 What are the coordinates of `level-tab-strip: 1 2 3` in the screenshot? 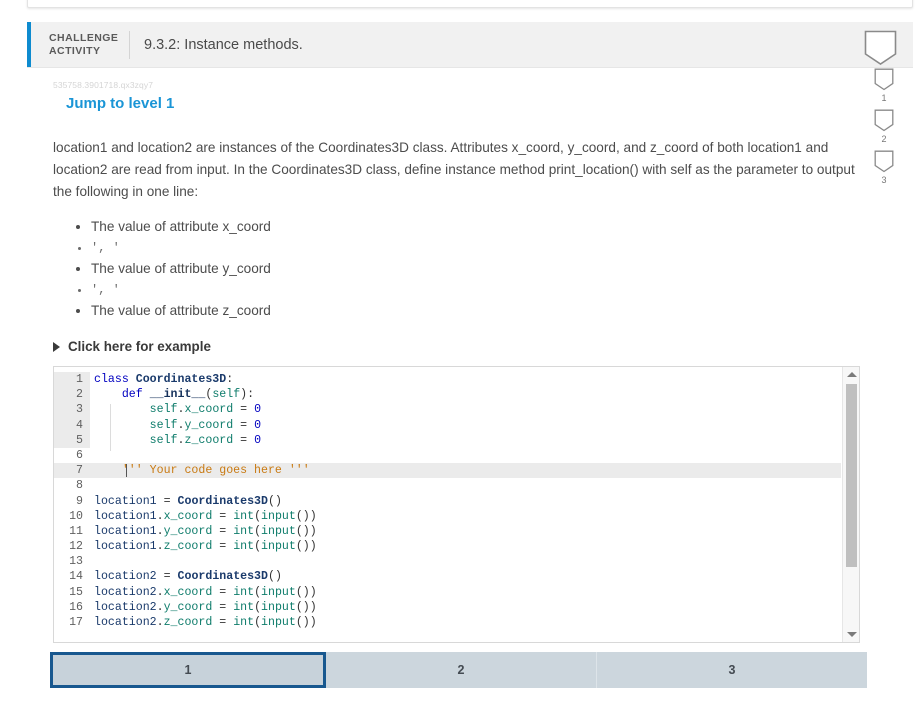 It's located at (458, 670).